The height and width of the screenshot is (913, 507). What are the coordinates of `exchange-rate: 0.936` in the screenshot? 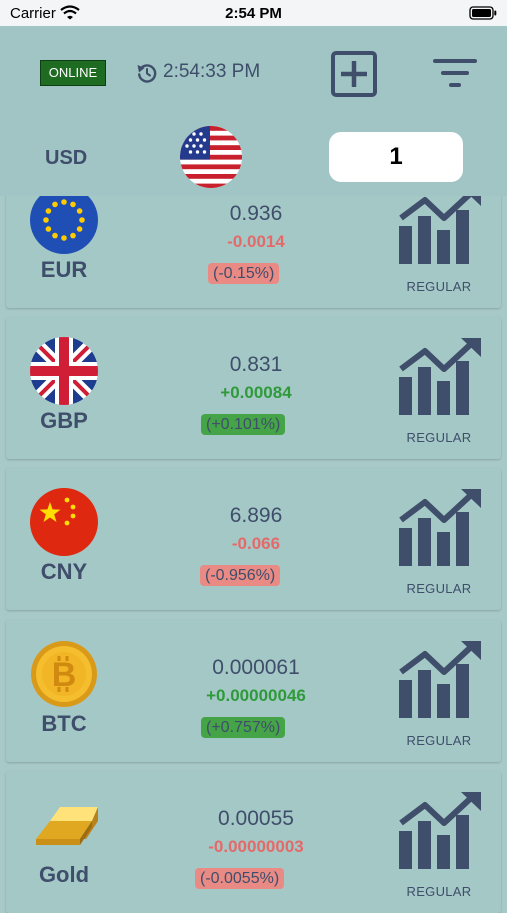 It's located at (256, 213).